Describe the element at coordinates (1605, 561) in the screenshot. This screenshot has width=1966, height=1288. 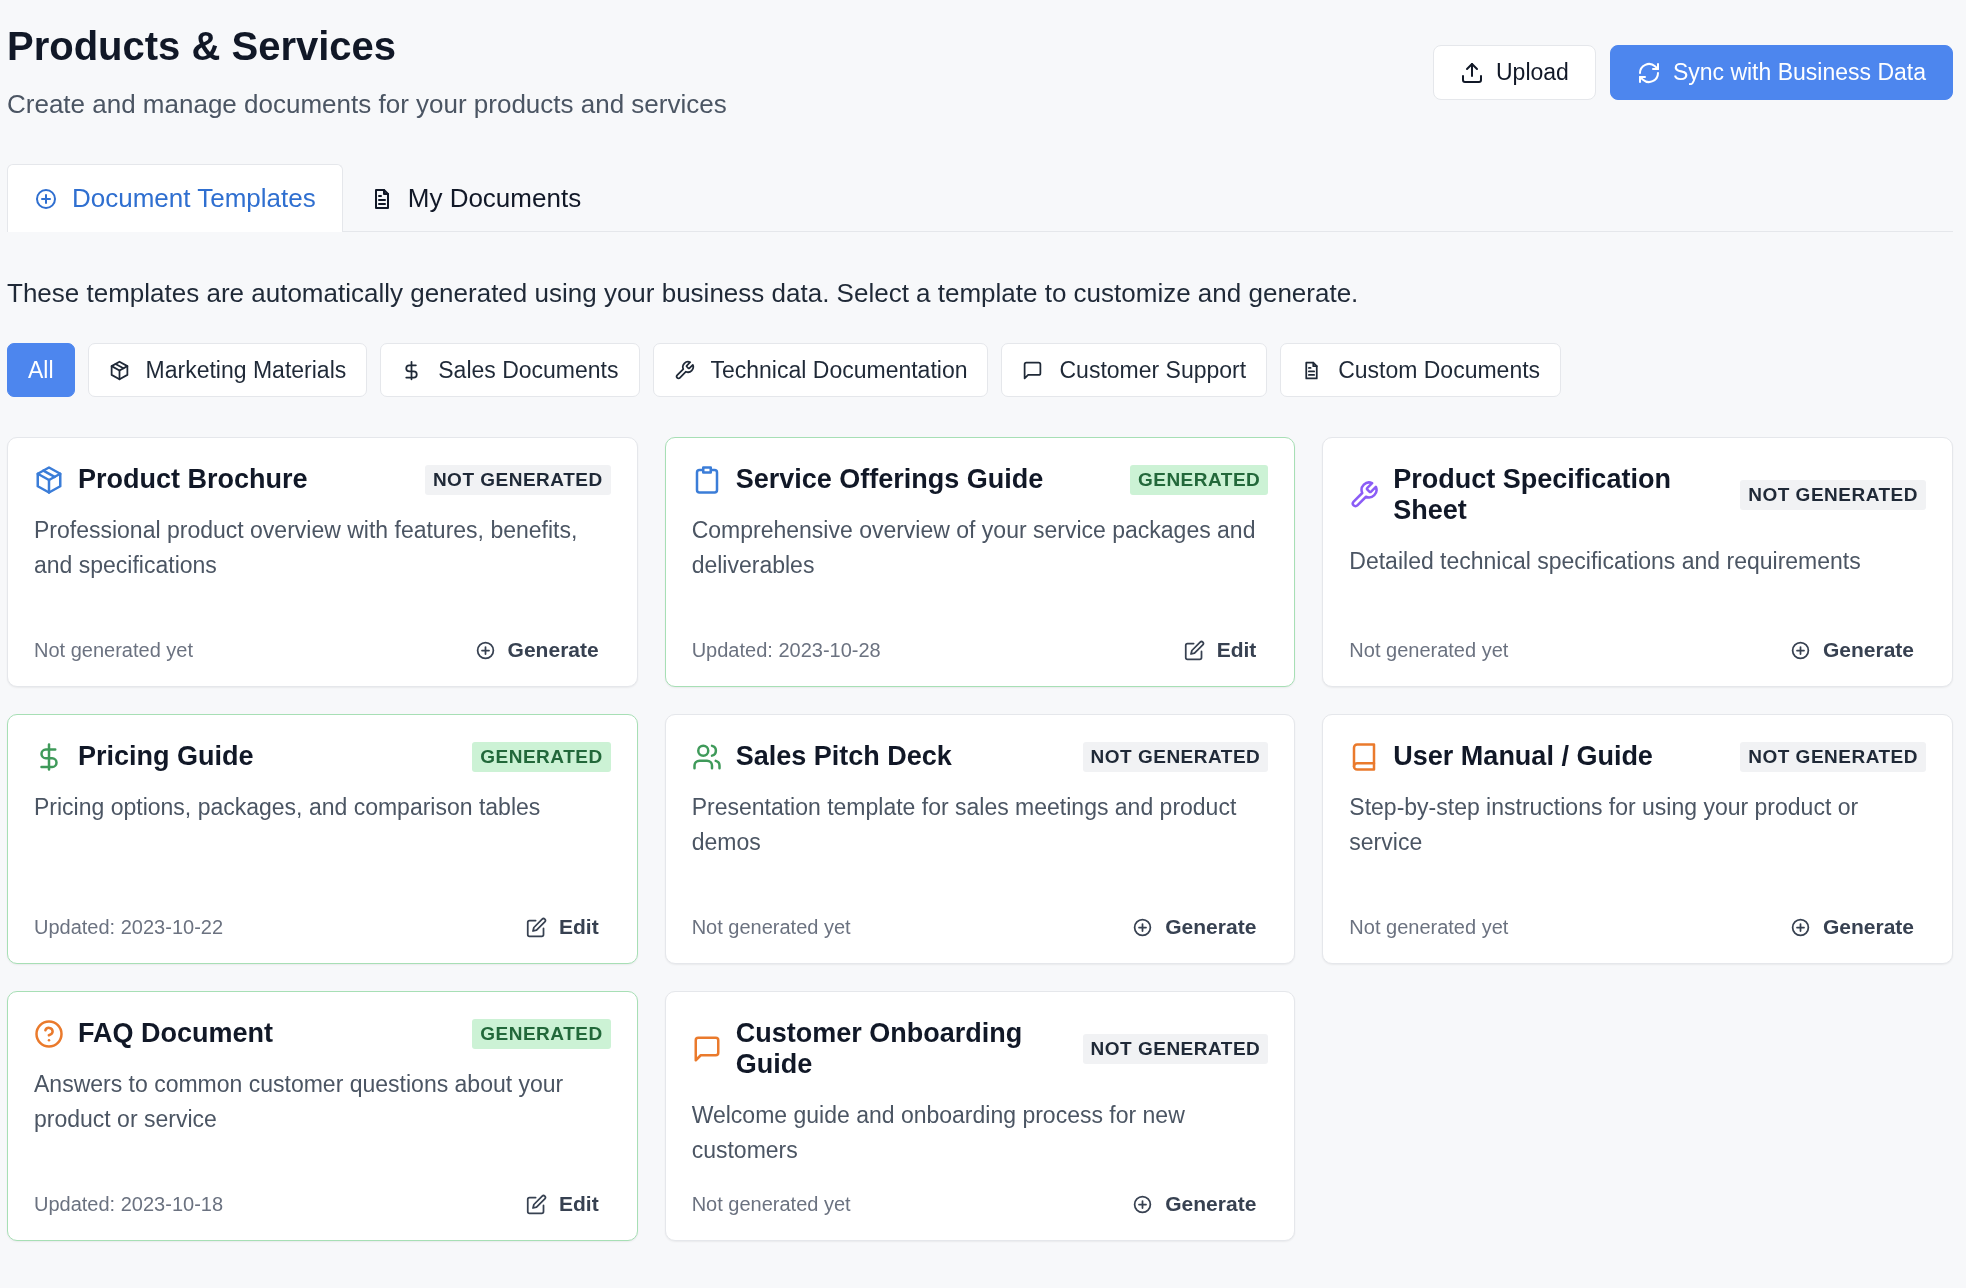
I see `card-description: Detailed technical specifications and requirements` at that location.